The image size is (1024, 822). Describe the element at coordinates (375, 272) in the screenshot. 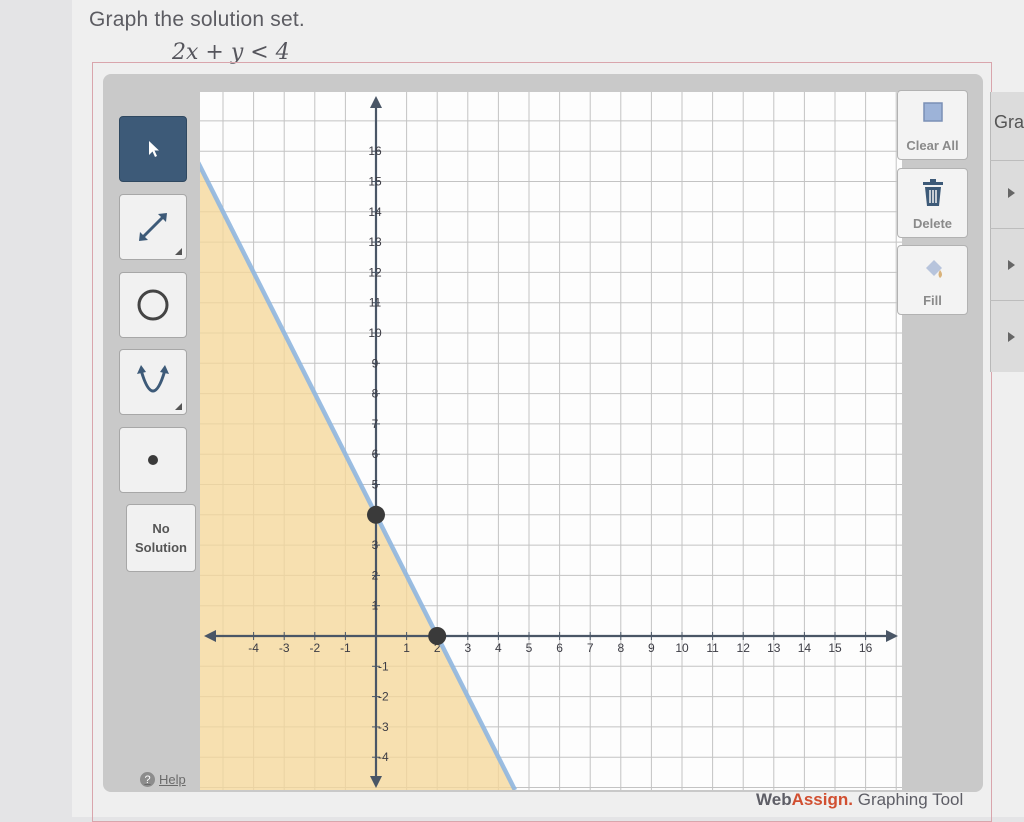

I see `y-tick-label: 12` at that location.